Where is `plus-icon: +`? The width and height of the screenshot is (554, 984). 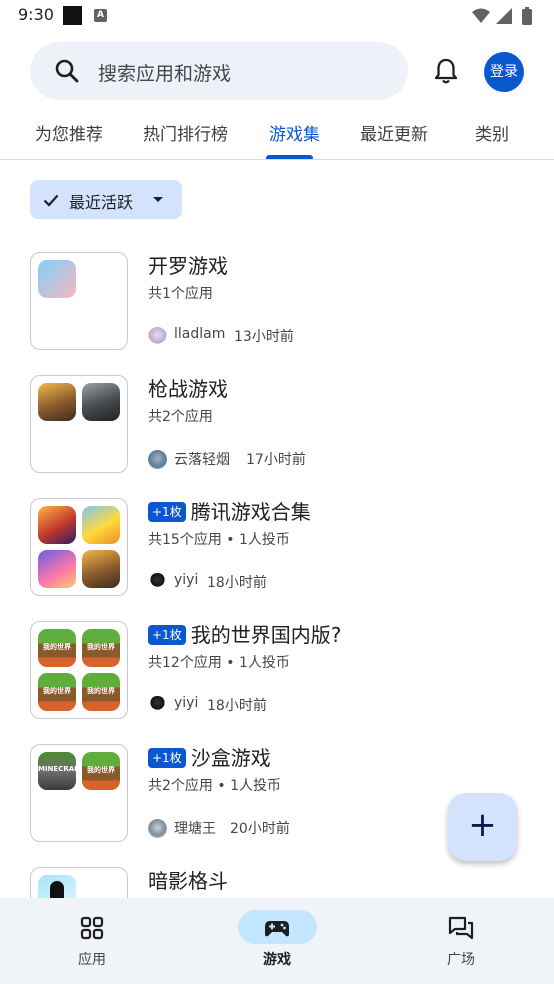
plus-icon: + is located at coordinates (482, 825).